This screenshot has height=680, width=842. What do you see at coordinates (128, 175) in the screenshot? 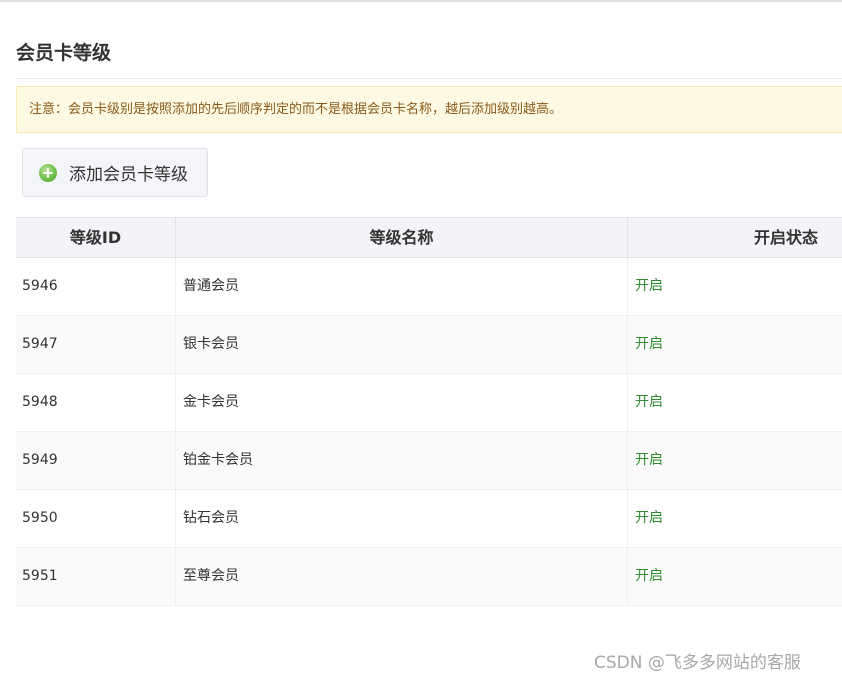
I see `add-member-level-label: 添加会员卡等级` at bounding box center [128, 175].